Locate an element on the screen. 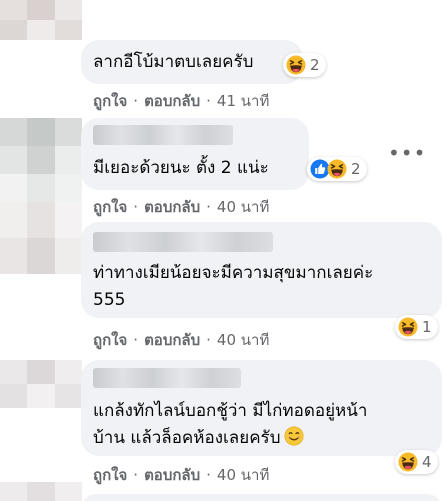  reaction-summary: 1 is located at coordinates (416, 327).